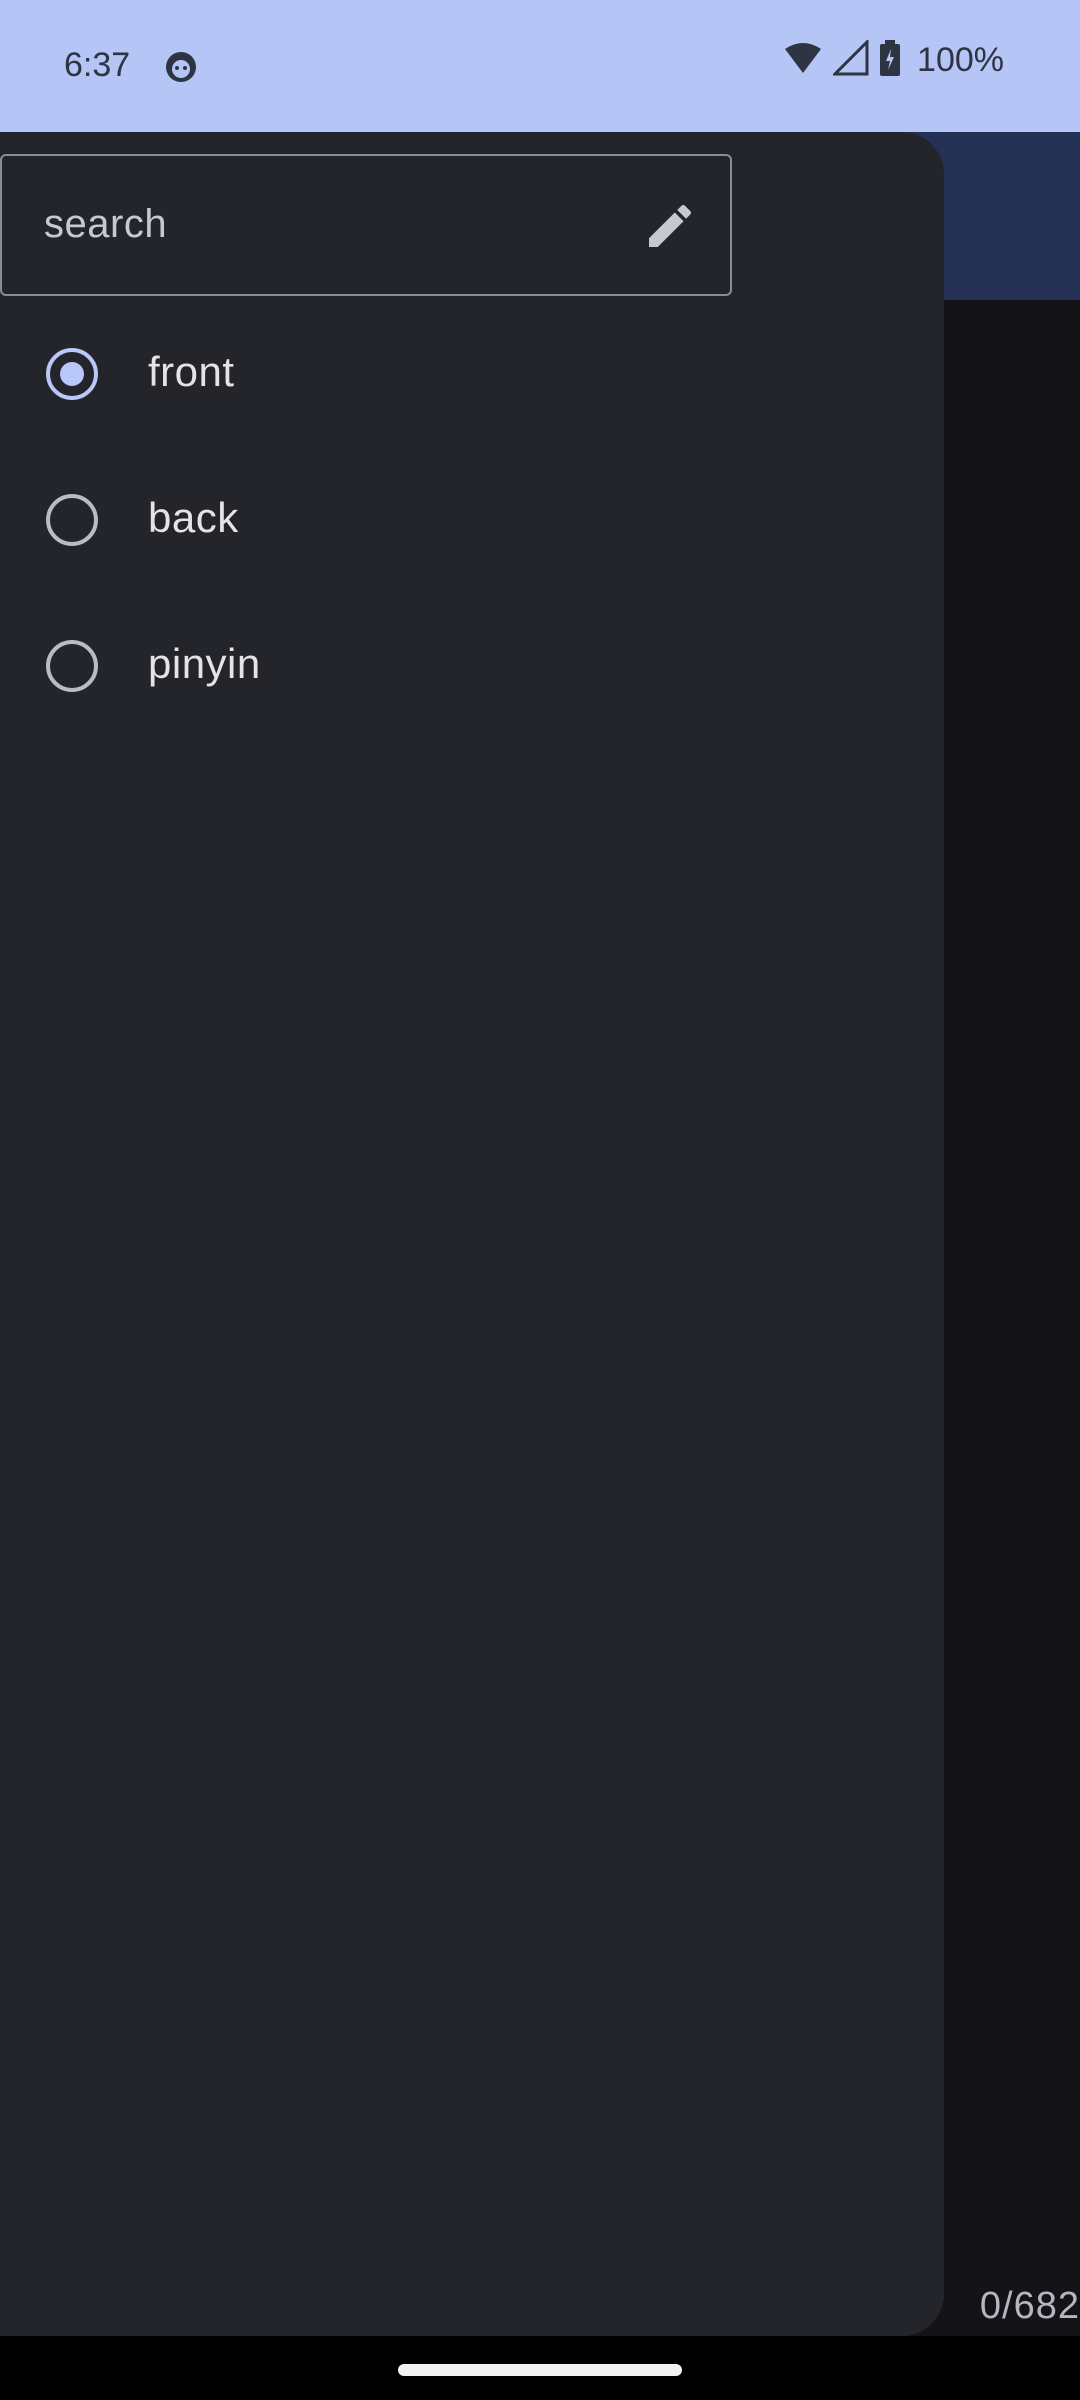  I want to click on option-pinyin: pinyin, so click(472, 665).